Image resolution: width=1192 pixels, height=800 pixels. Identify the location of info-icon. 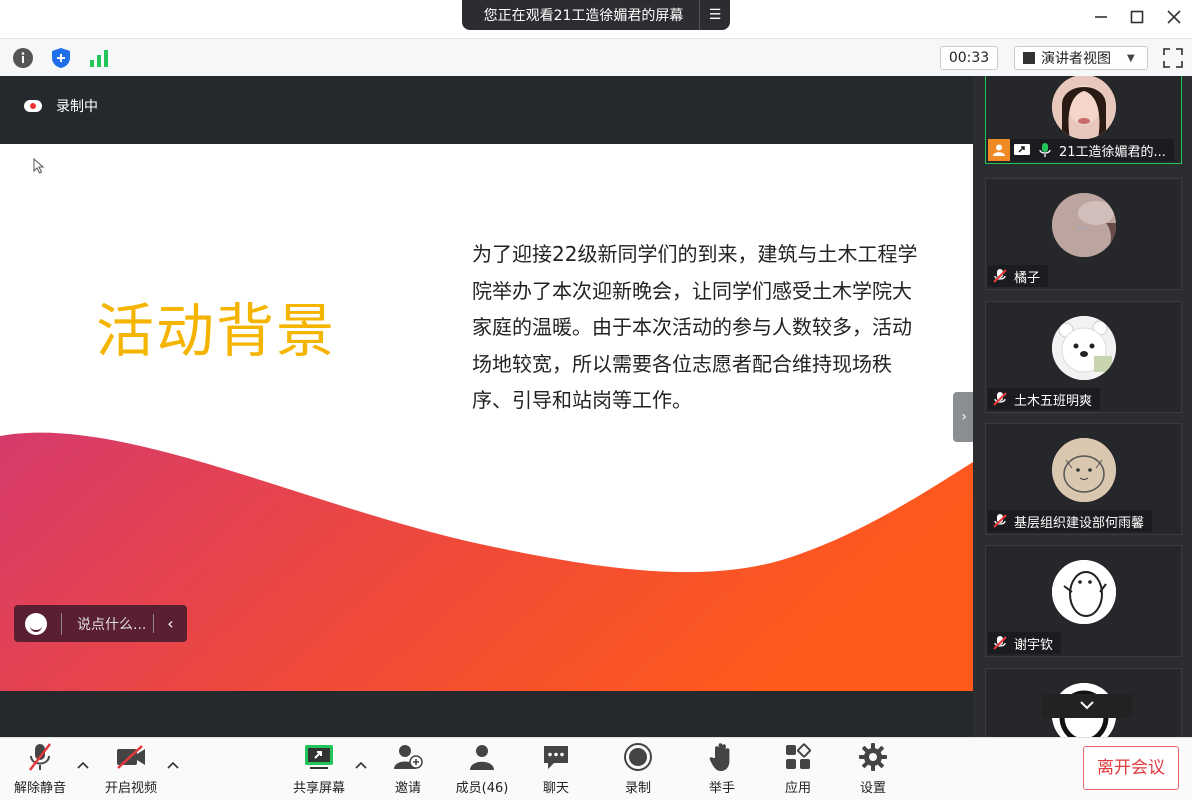
(23, 58).